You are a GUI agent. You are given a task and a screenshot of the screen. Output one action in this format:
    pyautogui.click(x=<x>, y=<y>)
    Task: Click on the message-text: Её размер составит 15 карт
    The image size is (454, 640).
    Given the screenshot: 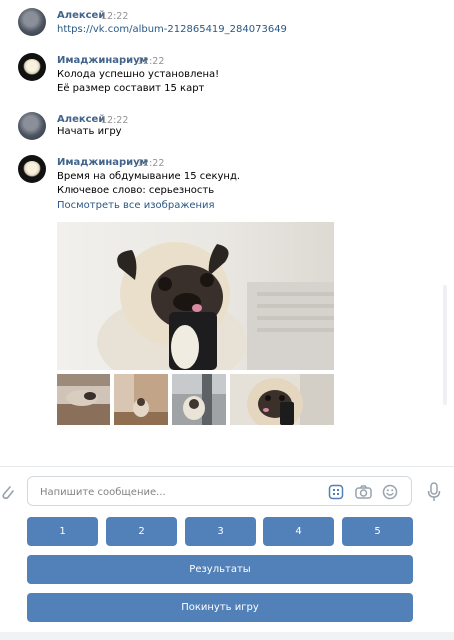 What is the action you would take?
    pyautogui.click(x=131, y=88)
    